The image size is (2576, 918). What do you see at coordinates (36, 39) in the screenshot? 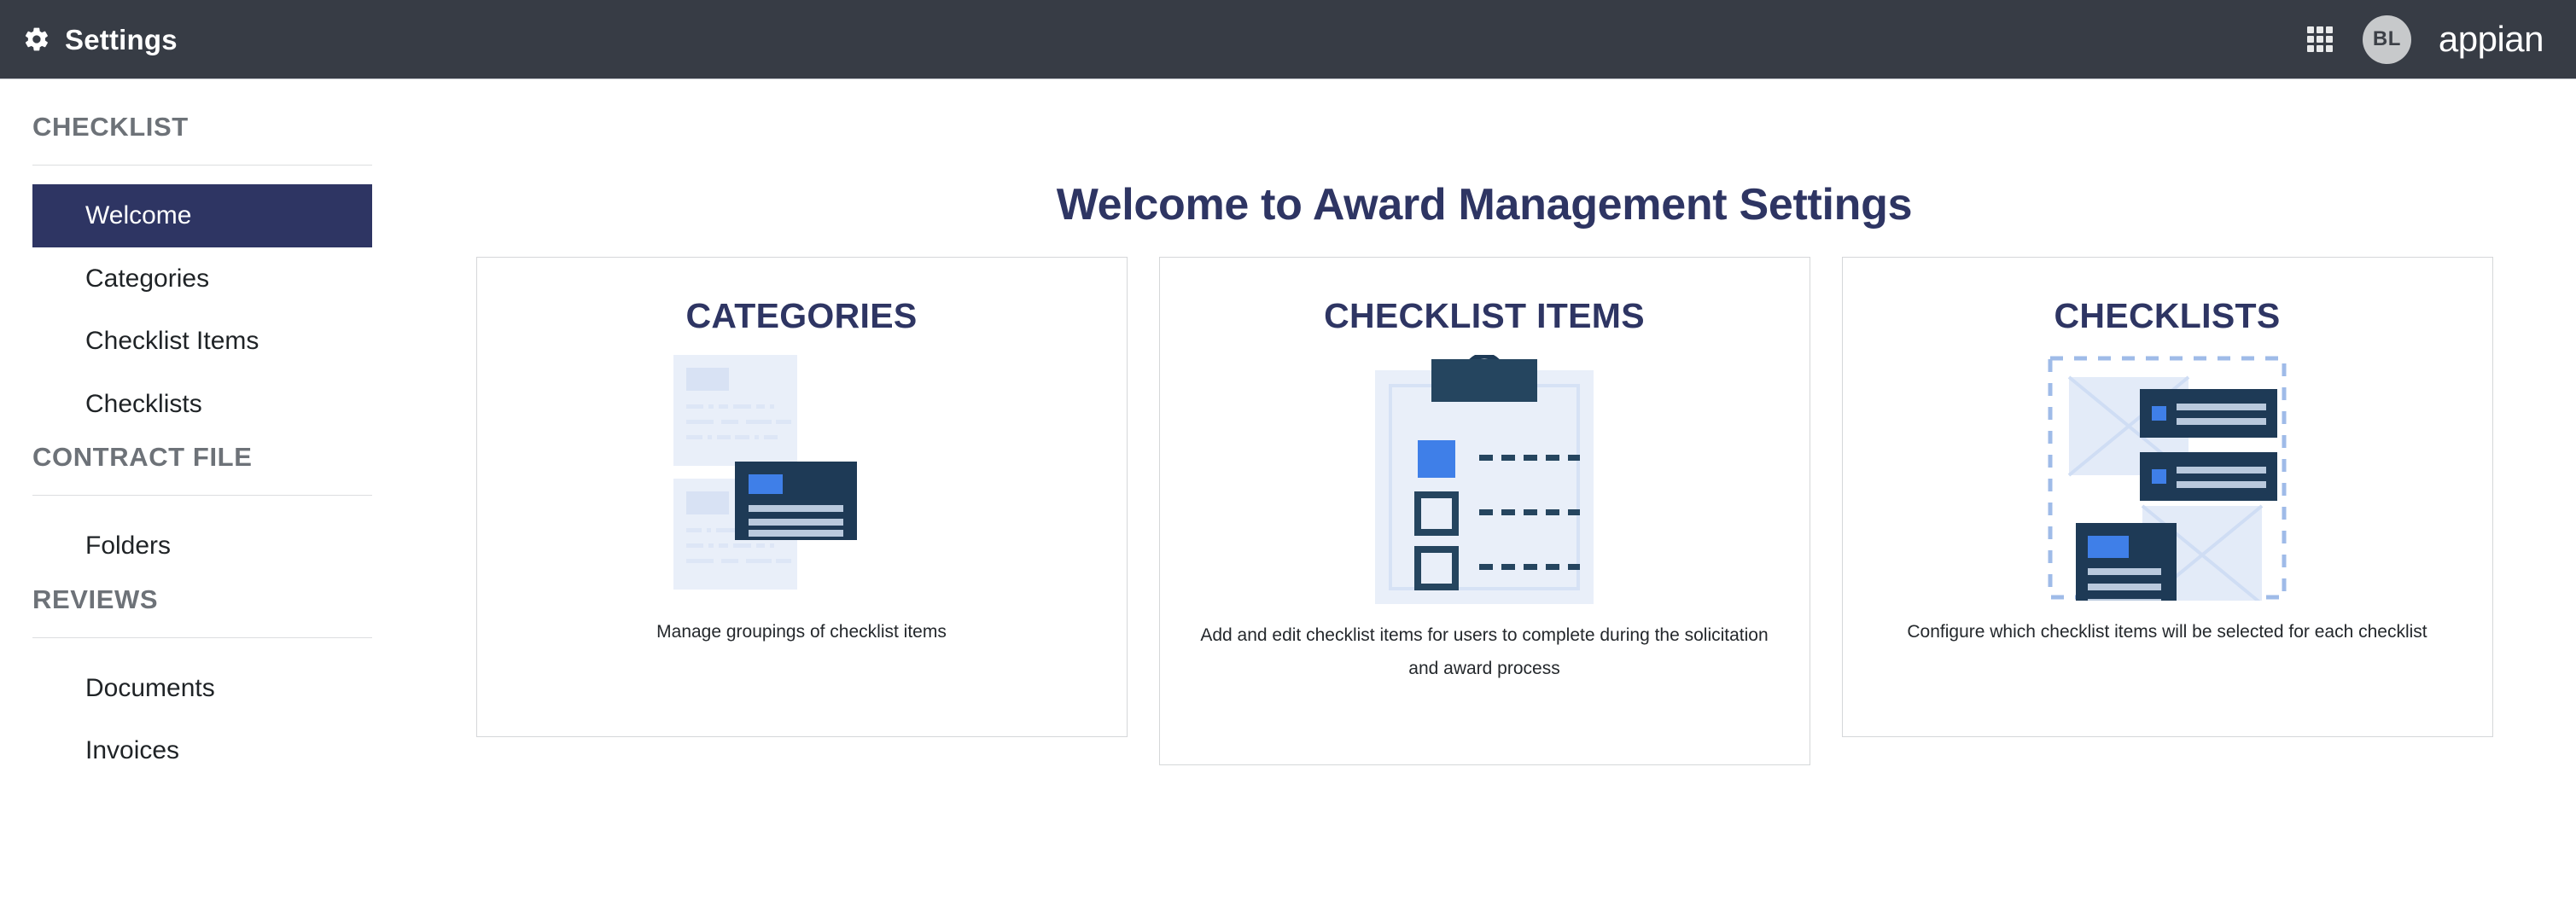
I see `gear-icon` at bounding box center [36, 39].